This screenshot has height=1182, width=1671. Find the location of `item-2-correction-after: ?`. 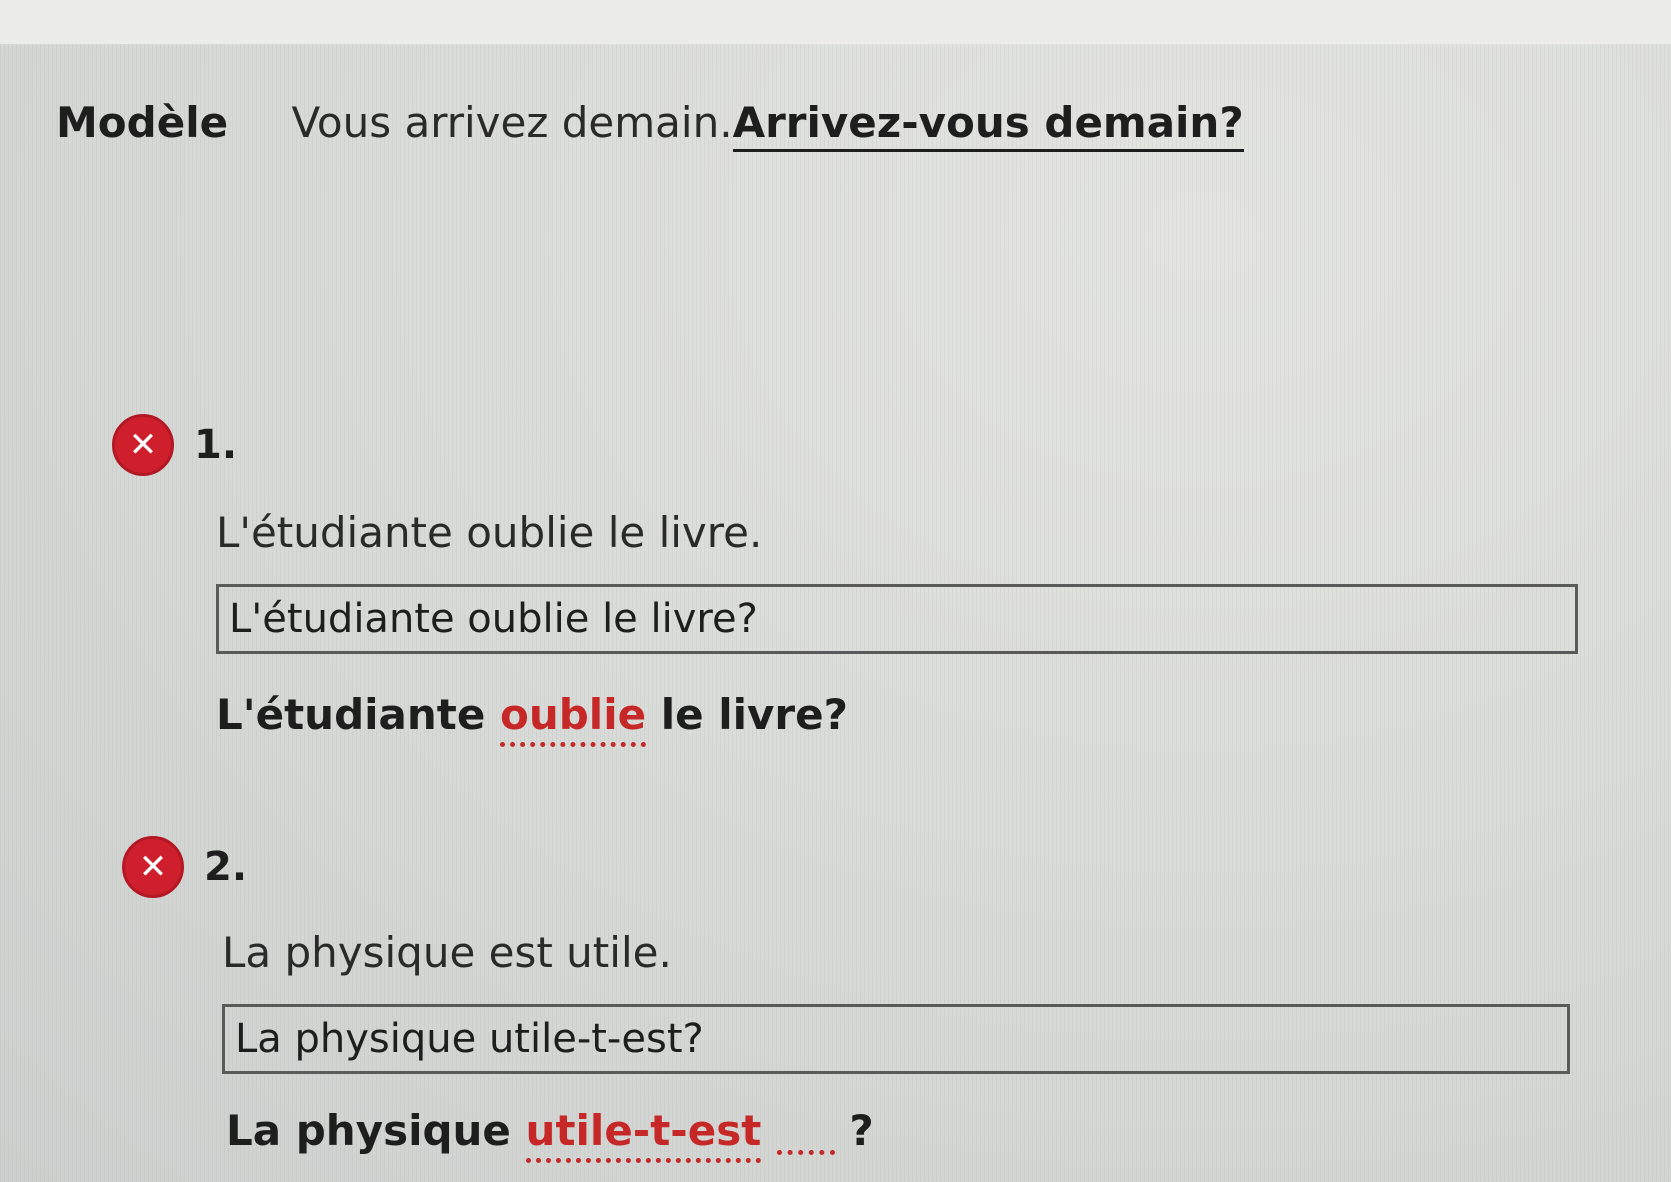

item-2-correction-after: ? is located at coordinates (861, 1130).